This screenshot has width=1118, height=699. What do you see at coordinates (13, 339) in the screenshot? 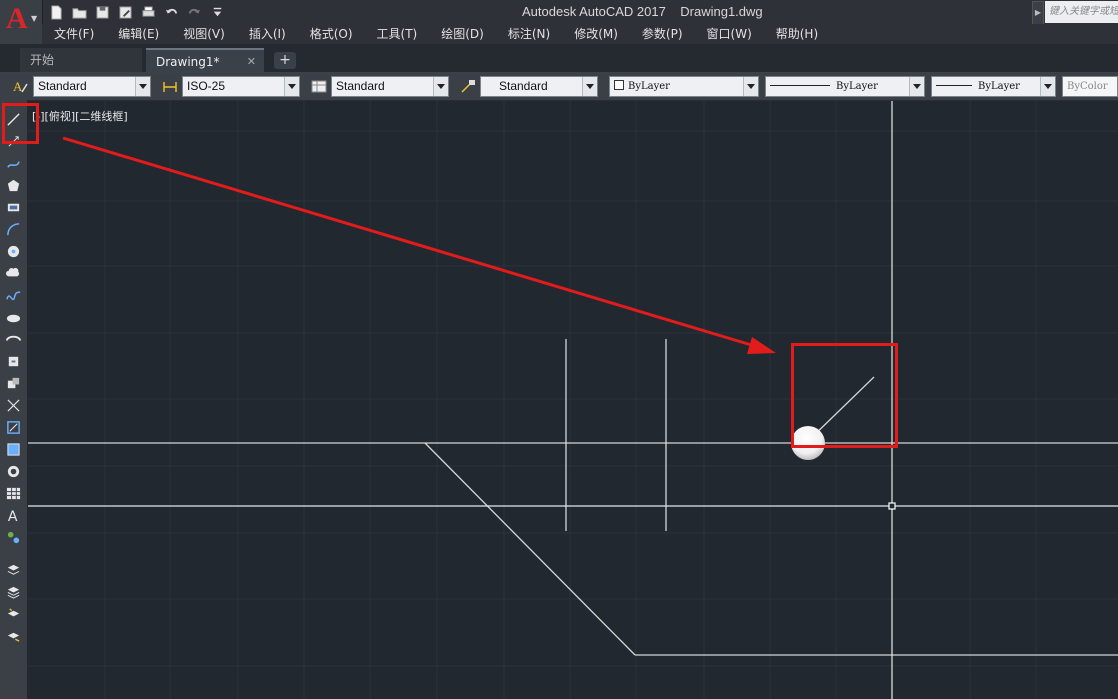
I see `ellipse-arc-icon` at bounding box center [13, 339].